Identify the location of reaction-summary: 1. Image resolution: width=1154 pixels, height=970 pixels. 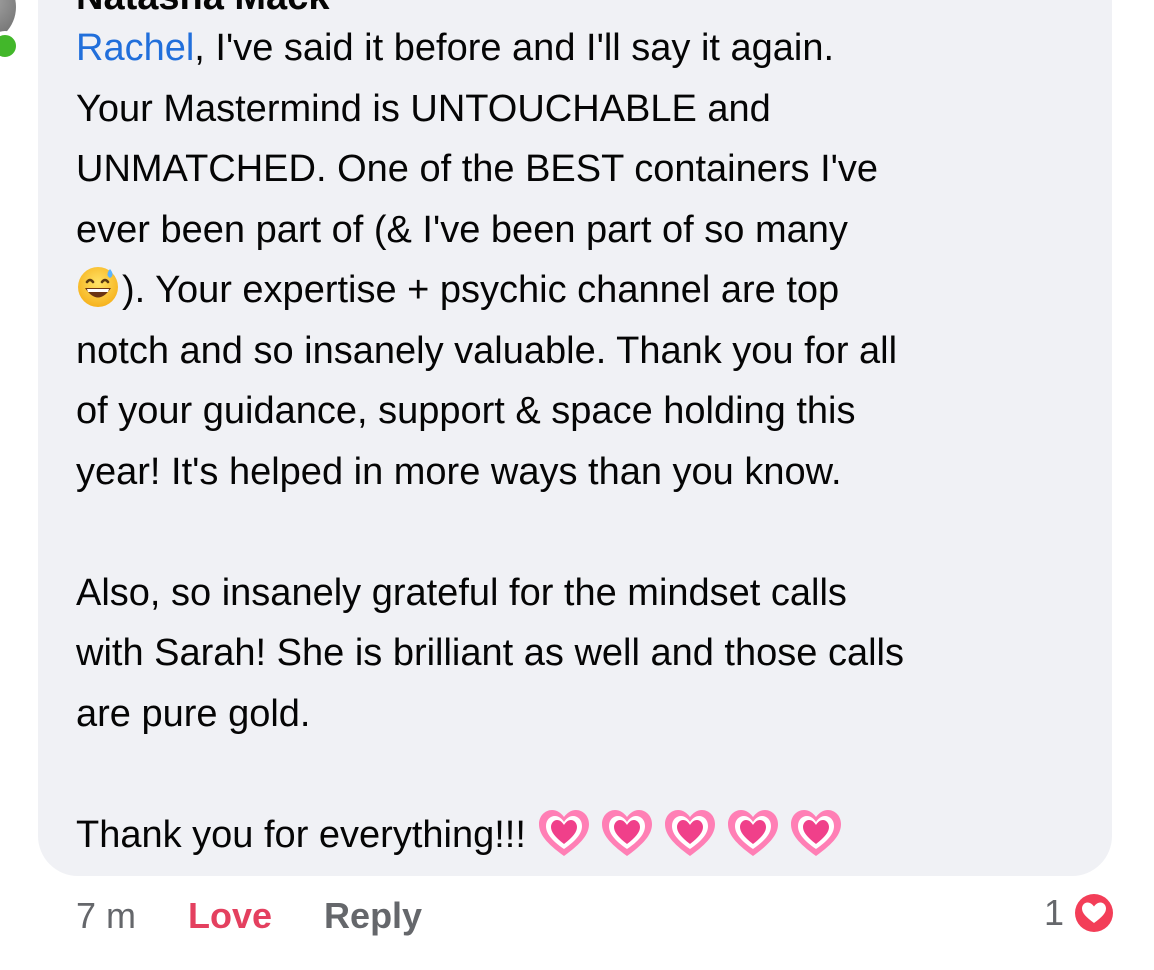
(1081, 913).